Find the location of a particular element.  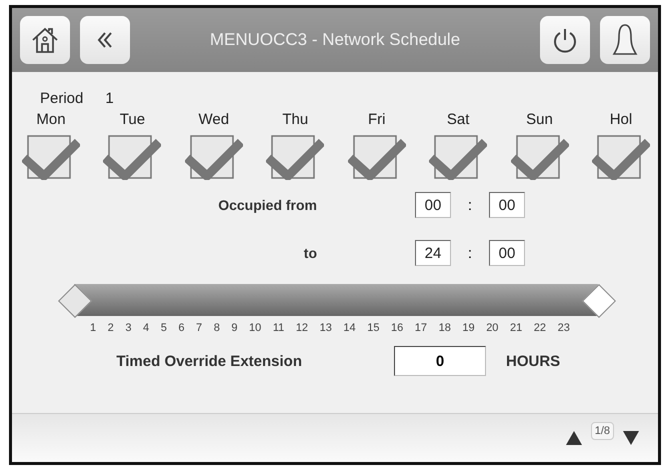

end-hour-field: 24 is located at coordinates (433, 253).